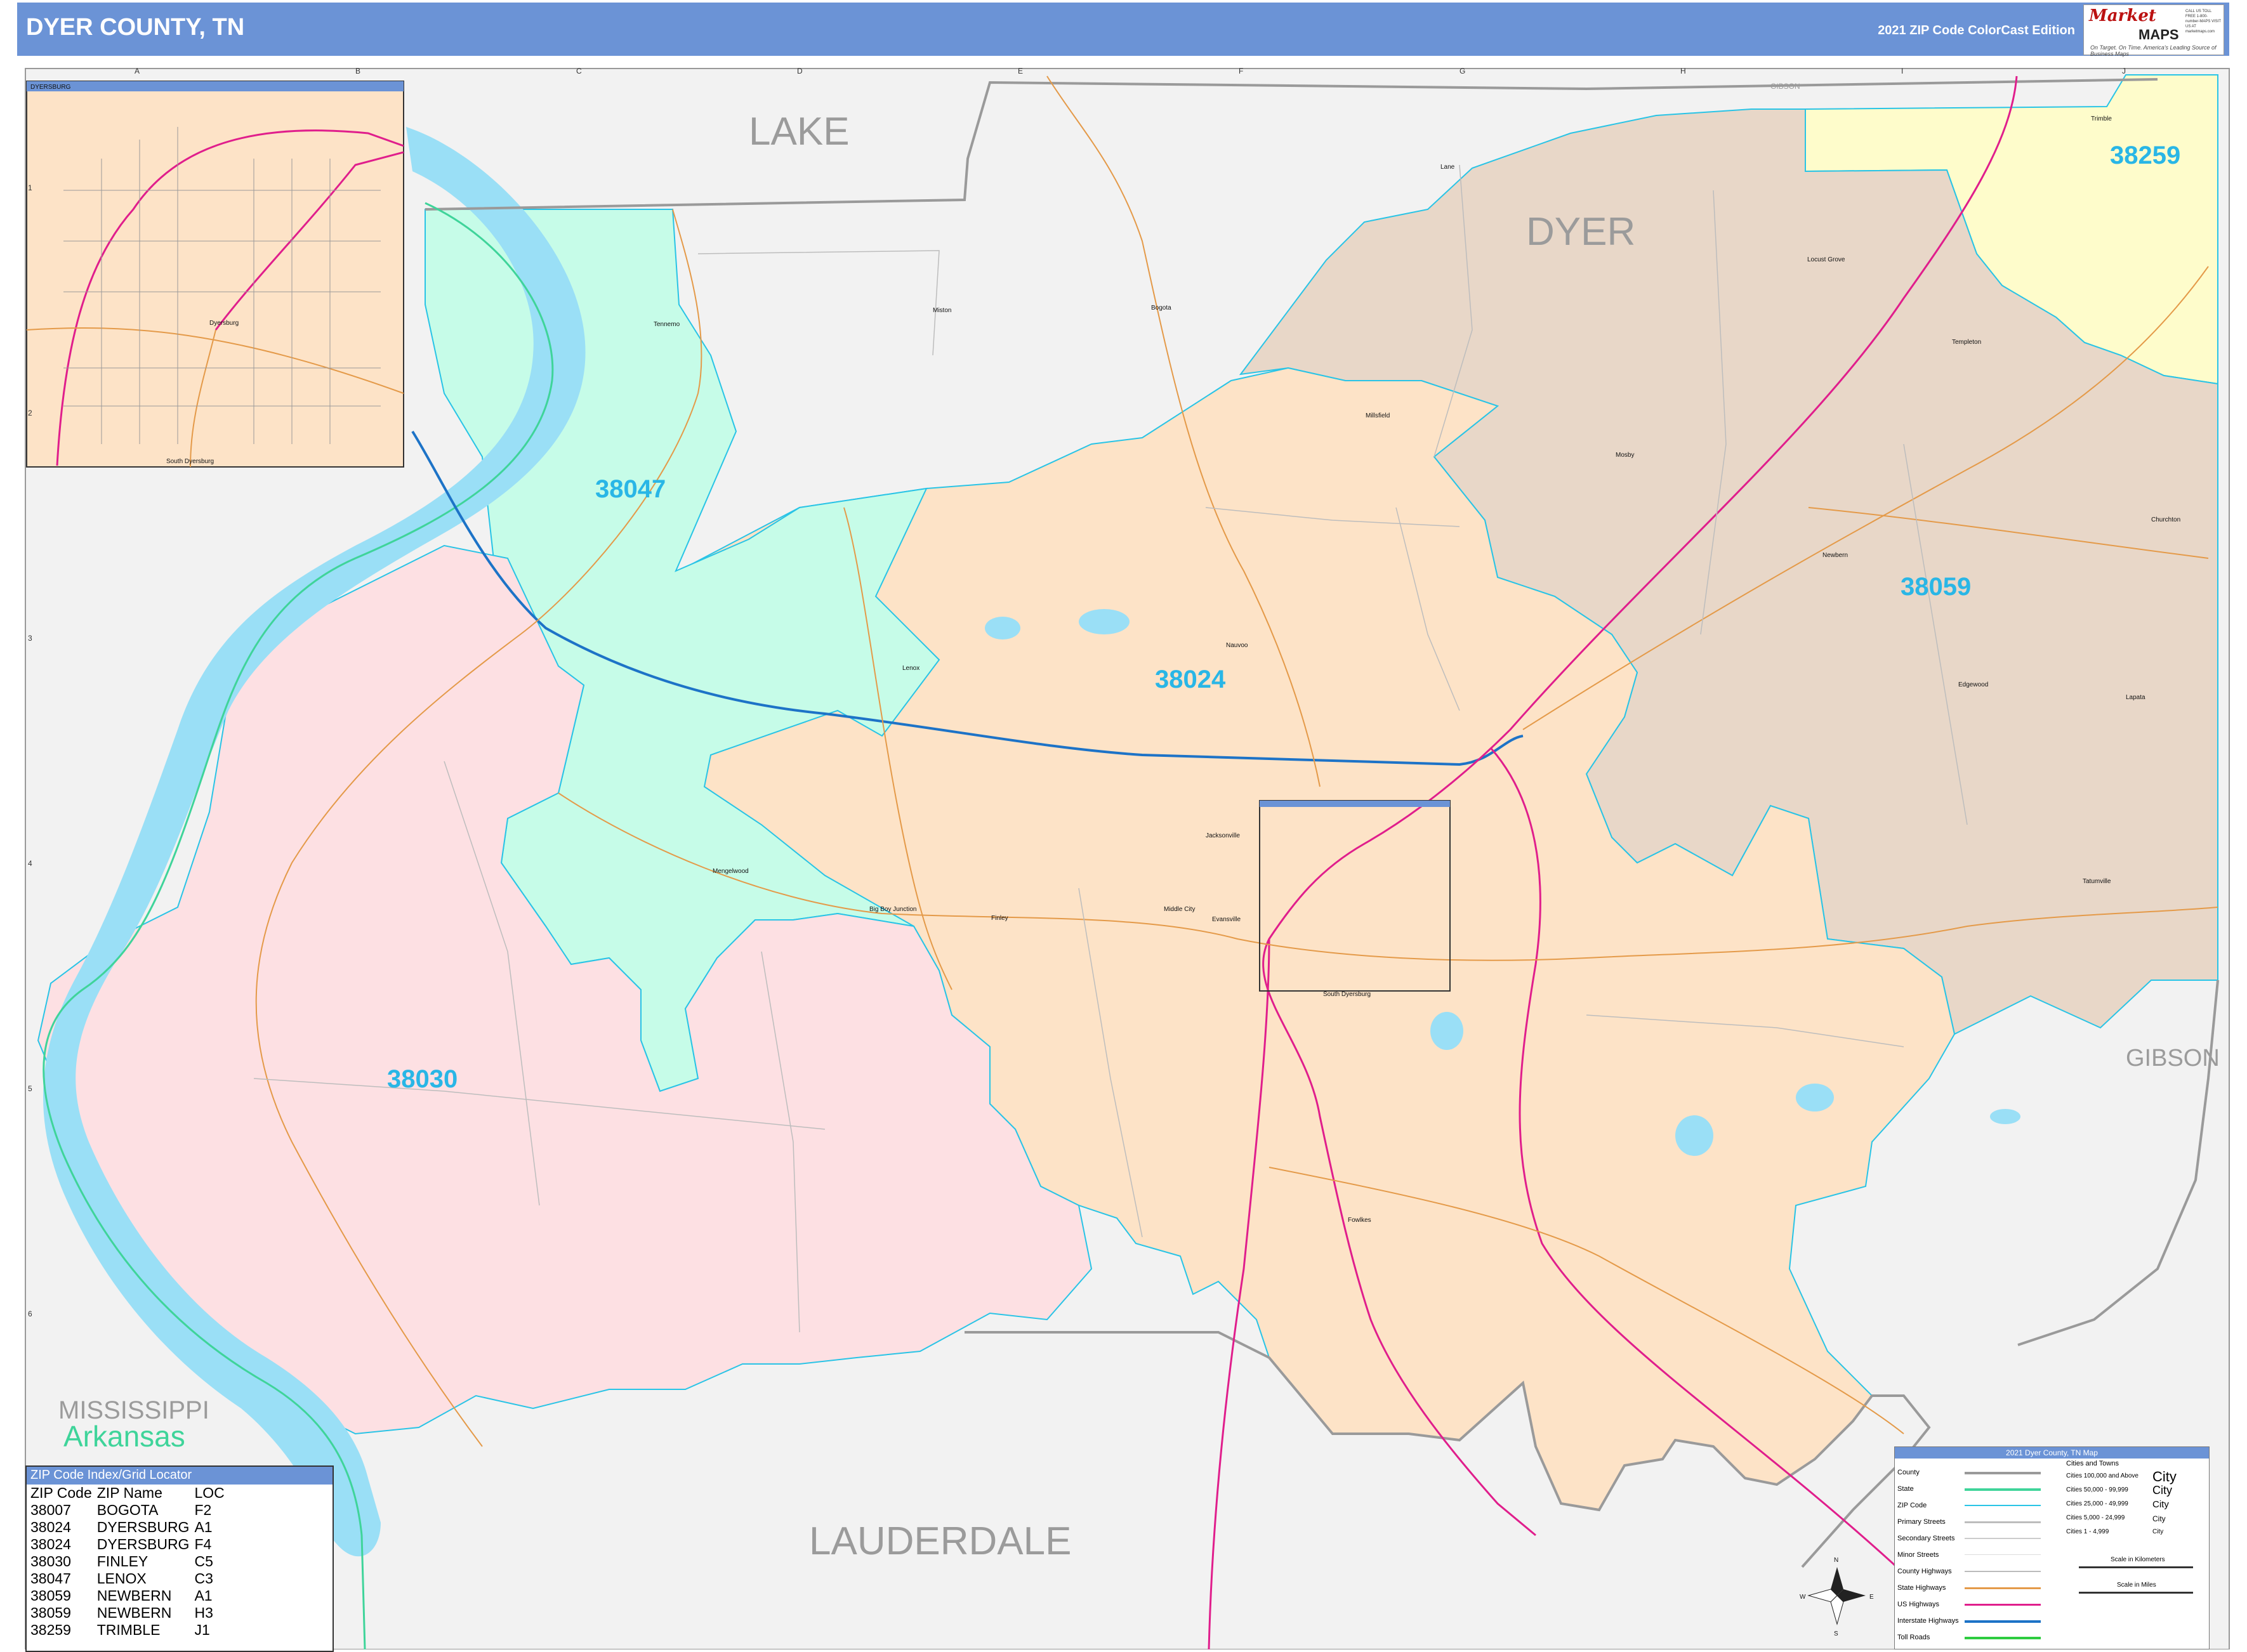 The image size is (2247, 1652). What do you see at coordinates (209, 1493) in the screenshot?
I see `zip-index-header: LOC` at bounding box center [209, 1493].